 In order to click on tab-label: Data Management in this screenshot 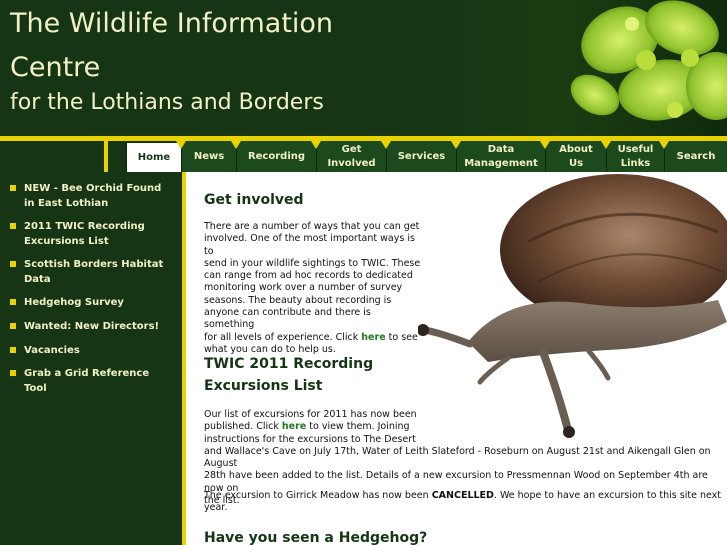, I will do `click(501, 156)`.